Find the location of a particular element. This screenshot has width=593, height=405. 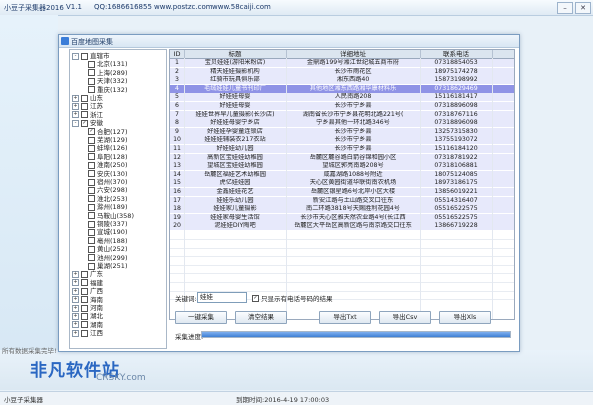

tree-node-city: 淮北(253) is located at coordinates (107, 199).